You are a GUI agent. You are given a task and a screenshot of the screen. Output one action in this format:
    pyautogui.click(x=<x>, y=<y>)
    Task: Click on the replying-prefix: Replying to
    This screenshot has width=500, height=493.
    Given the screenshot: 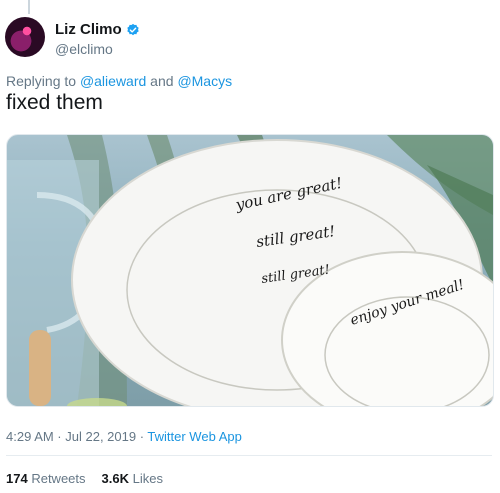 What is the action you would take?
    pyautogui.click(x=43, y=81)
    